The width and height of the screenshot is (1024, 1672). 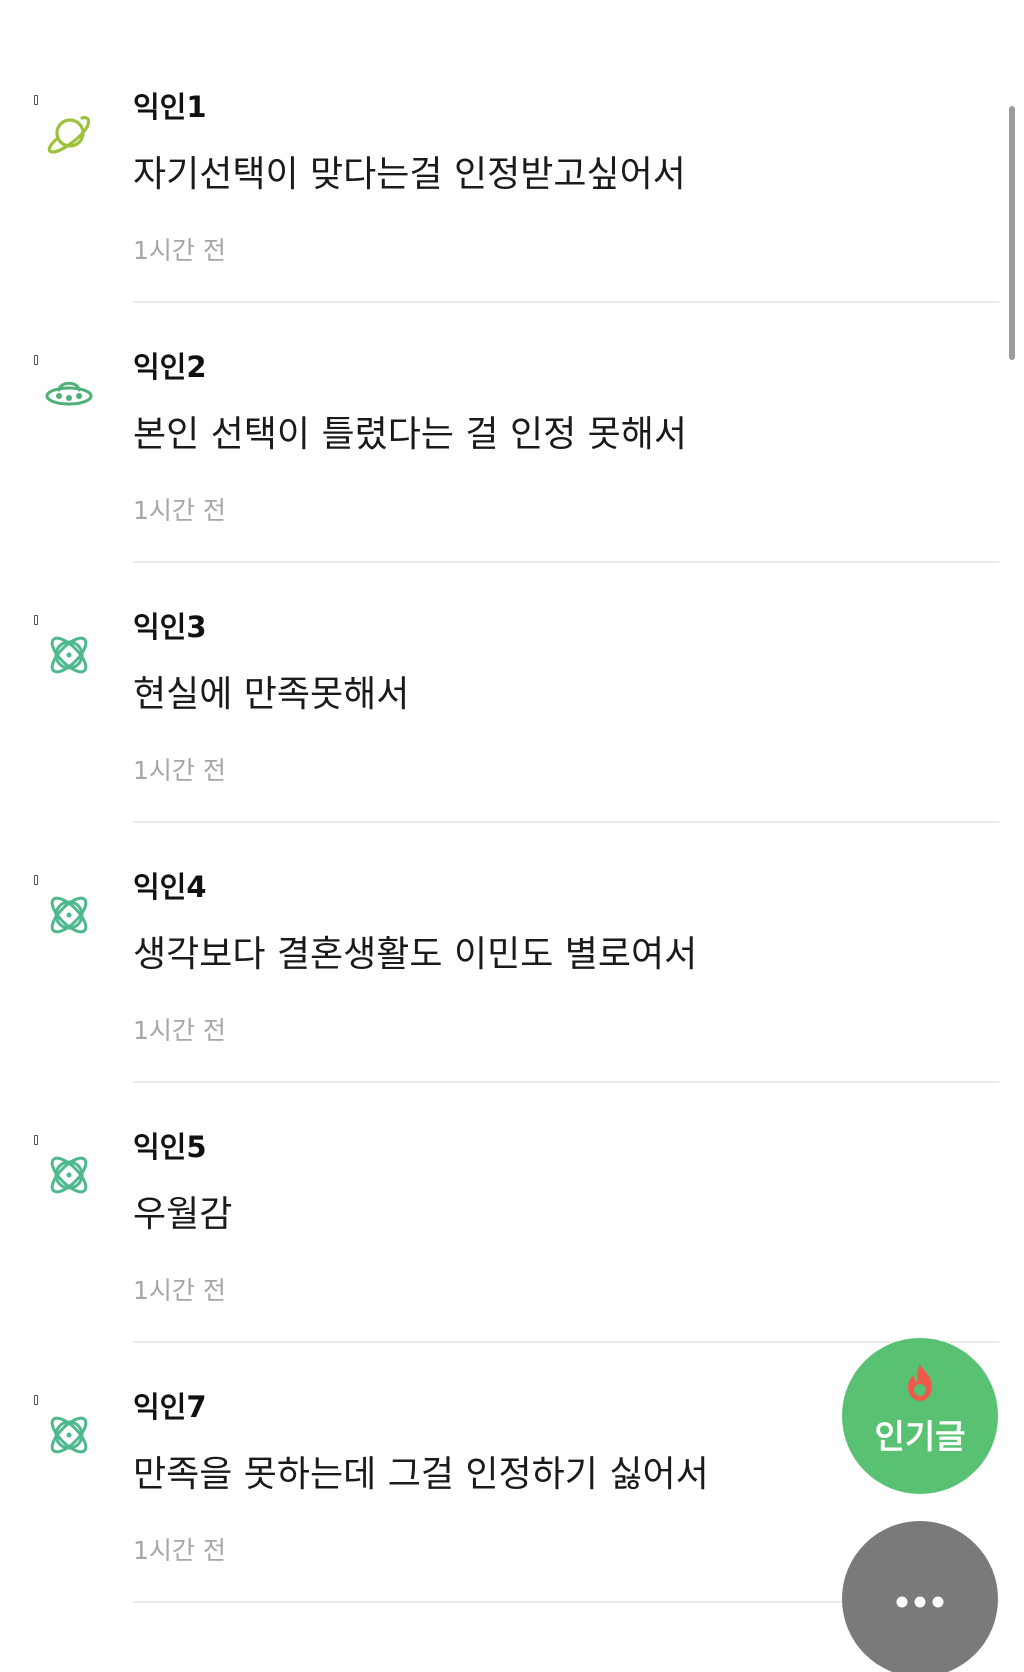 I want to click on ufo-icon, so click(x=69, y=395).